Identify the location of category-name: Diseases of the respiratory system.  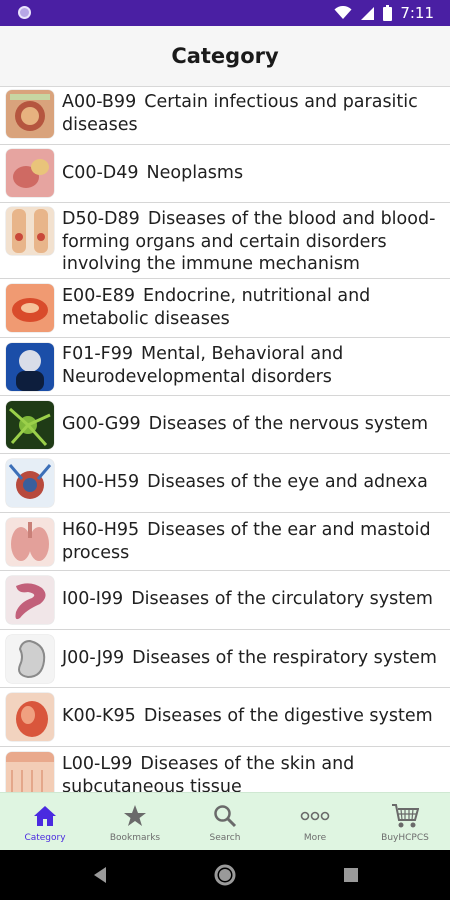
(284, 658).